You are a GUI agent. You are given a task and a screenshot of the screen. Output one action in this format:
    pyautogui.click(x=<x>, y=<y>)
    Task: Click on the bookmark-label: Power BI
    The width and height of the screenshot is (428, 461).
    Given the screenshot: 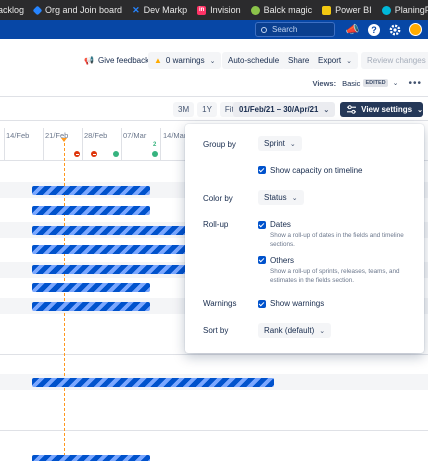 What is the action you would take?
    pyautogui.click(x=353, y=10)
    